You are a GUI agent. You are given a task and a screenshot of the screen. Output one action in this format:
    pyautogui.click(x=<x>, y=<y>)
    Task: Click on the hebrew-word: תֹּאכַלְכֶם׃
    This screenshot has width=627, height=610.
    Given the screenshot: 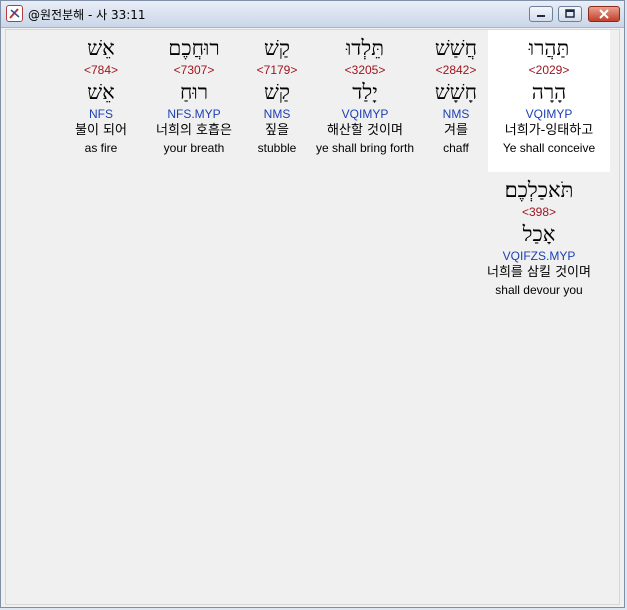 What is the action you would take?
    pyautogui.click(x=539, y=190)
    